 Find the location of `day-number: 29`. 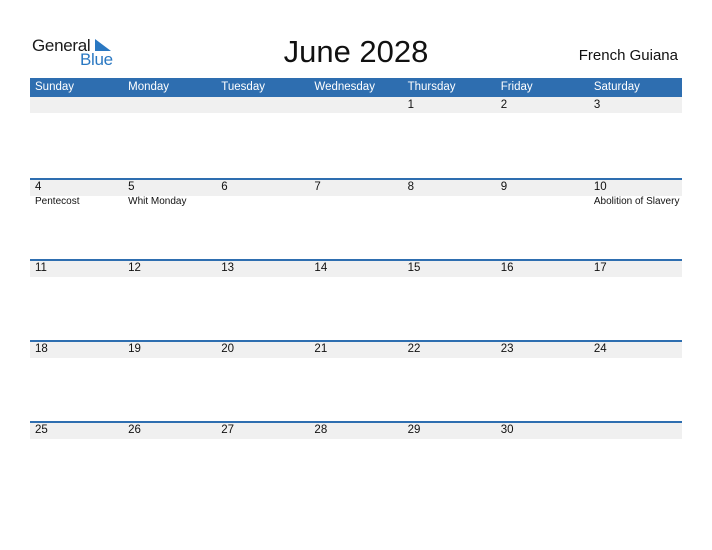

day-number: 29 is located at coordinates (414, 430).